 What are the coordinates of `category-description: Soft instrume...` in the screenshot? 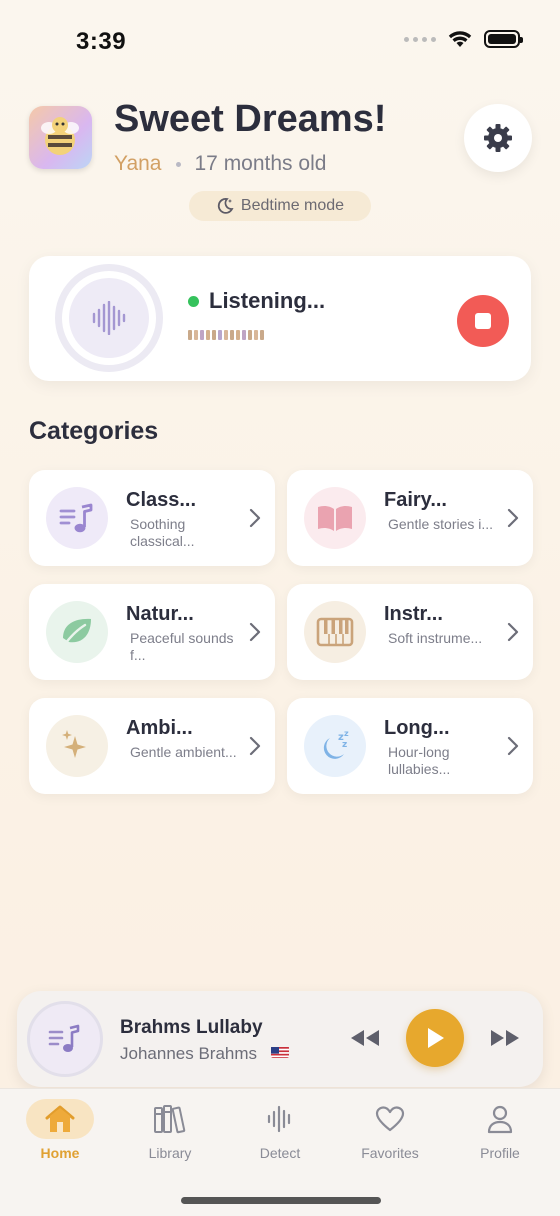 It's located at (435, 638).